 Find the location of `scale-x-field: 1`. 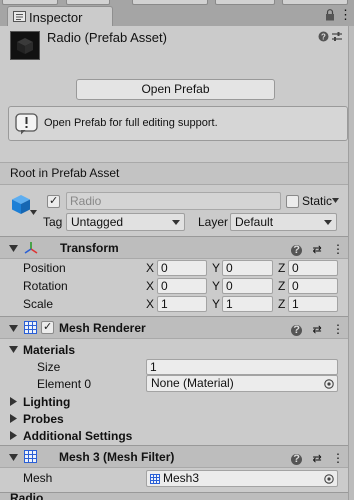

scale-x-field: 1 is located at coordinates (182, 304).